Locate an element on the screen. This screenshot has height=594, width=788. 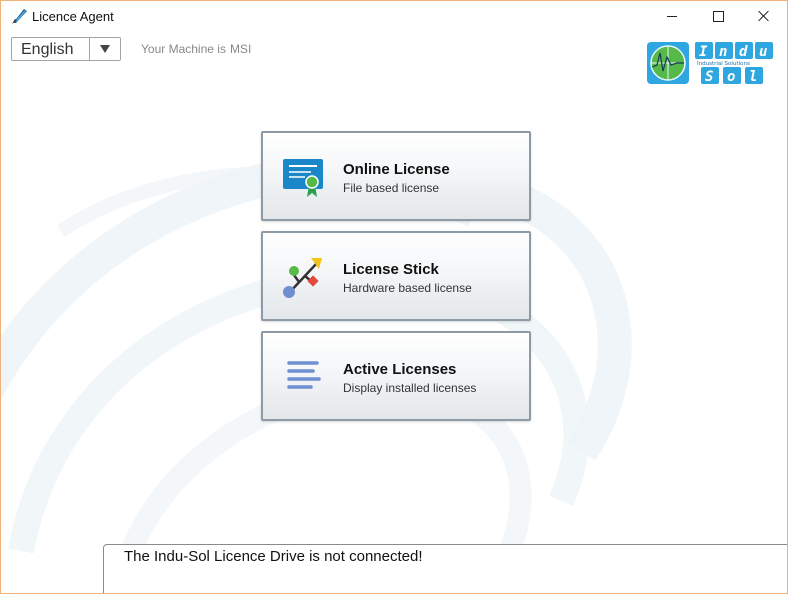
indu-sol-logo: I n d u S o l Industrial Solutions is located at coordinates (710, 63).